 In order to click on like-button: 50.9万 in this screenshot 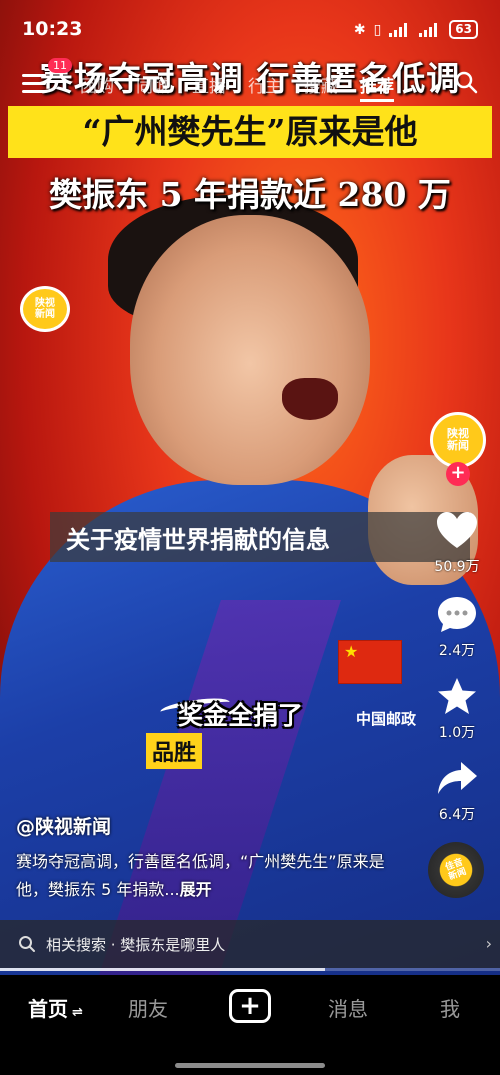, I will do `click(457, 543)`.